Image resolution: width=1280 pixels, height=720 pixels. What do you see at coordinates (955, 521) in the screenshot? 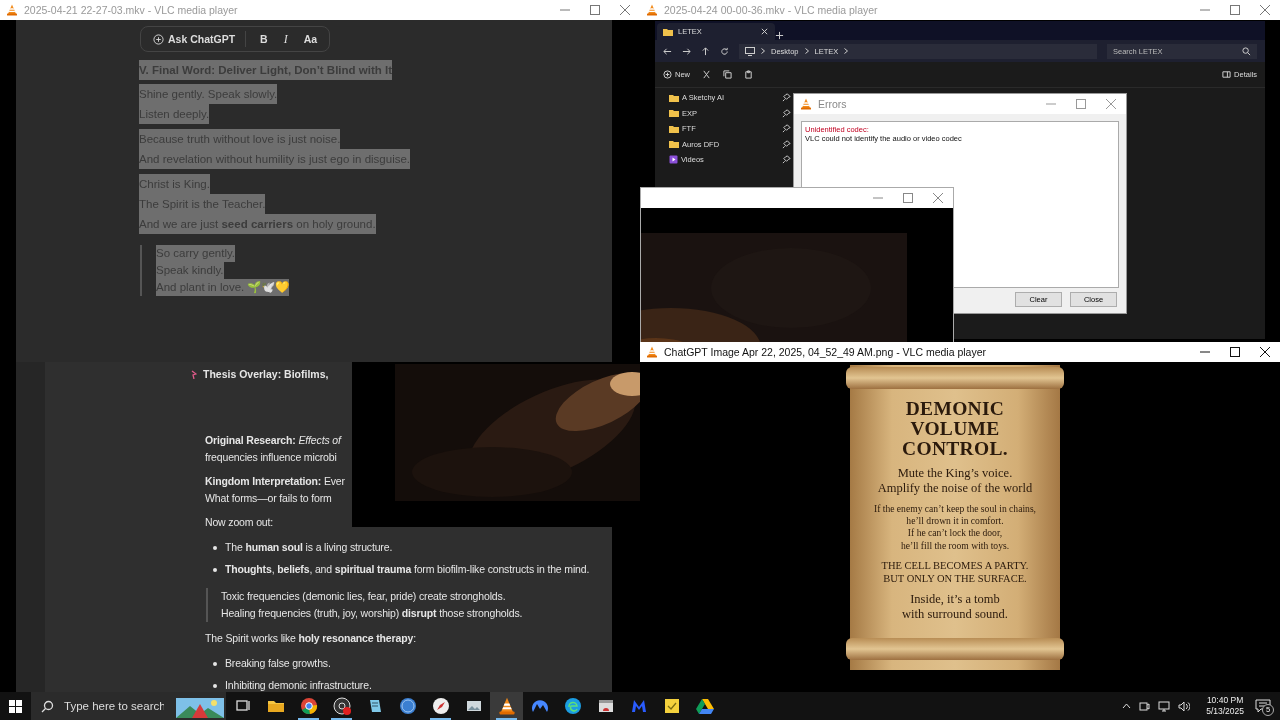
I see `poster-text: he’ll drown it in comfort.` at bounding box center [955, 521].